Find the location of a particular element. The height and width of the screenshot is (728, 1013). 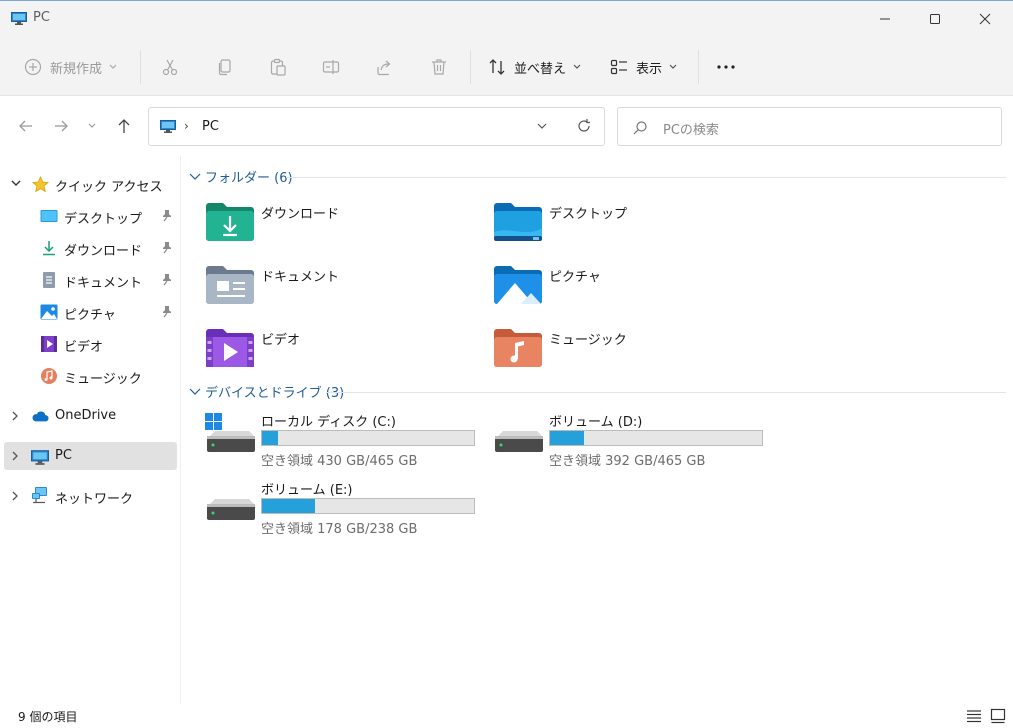

search-icon is located at coordinates (640, 128).